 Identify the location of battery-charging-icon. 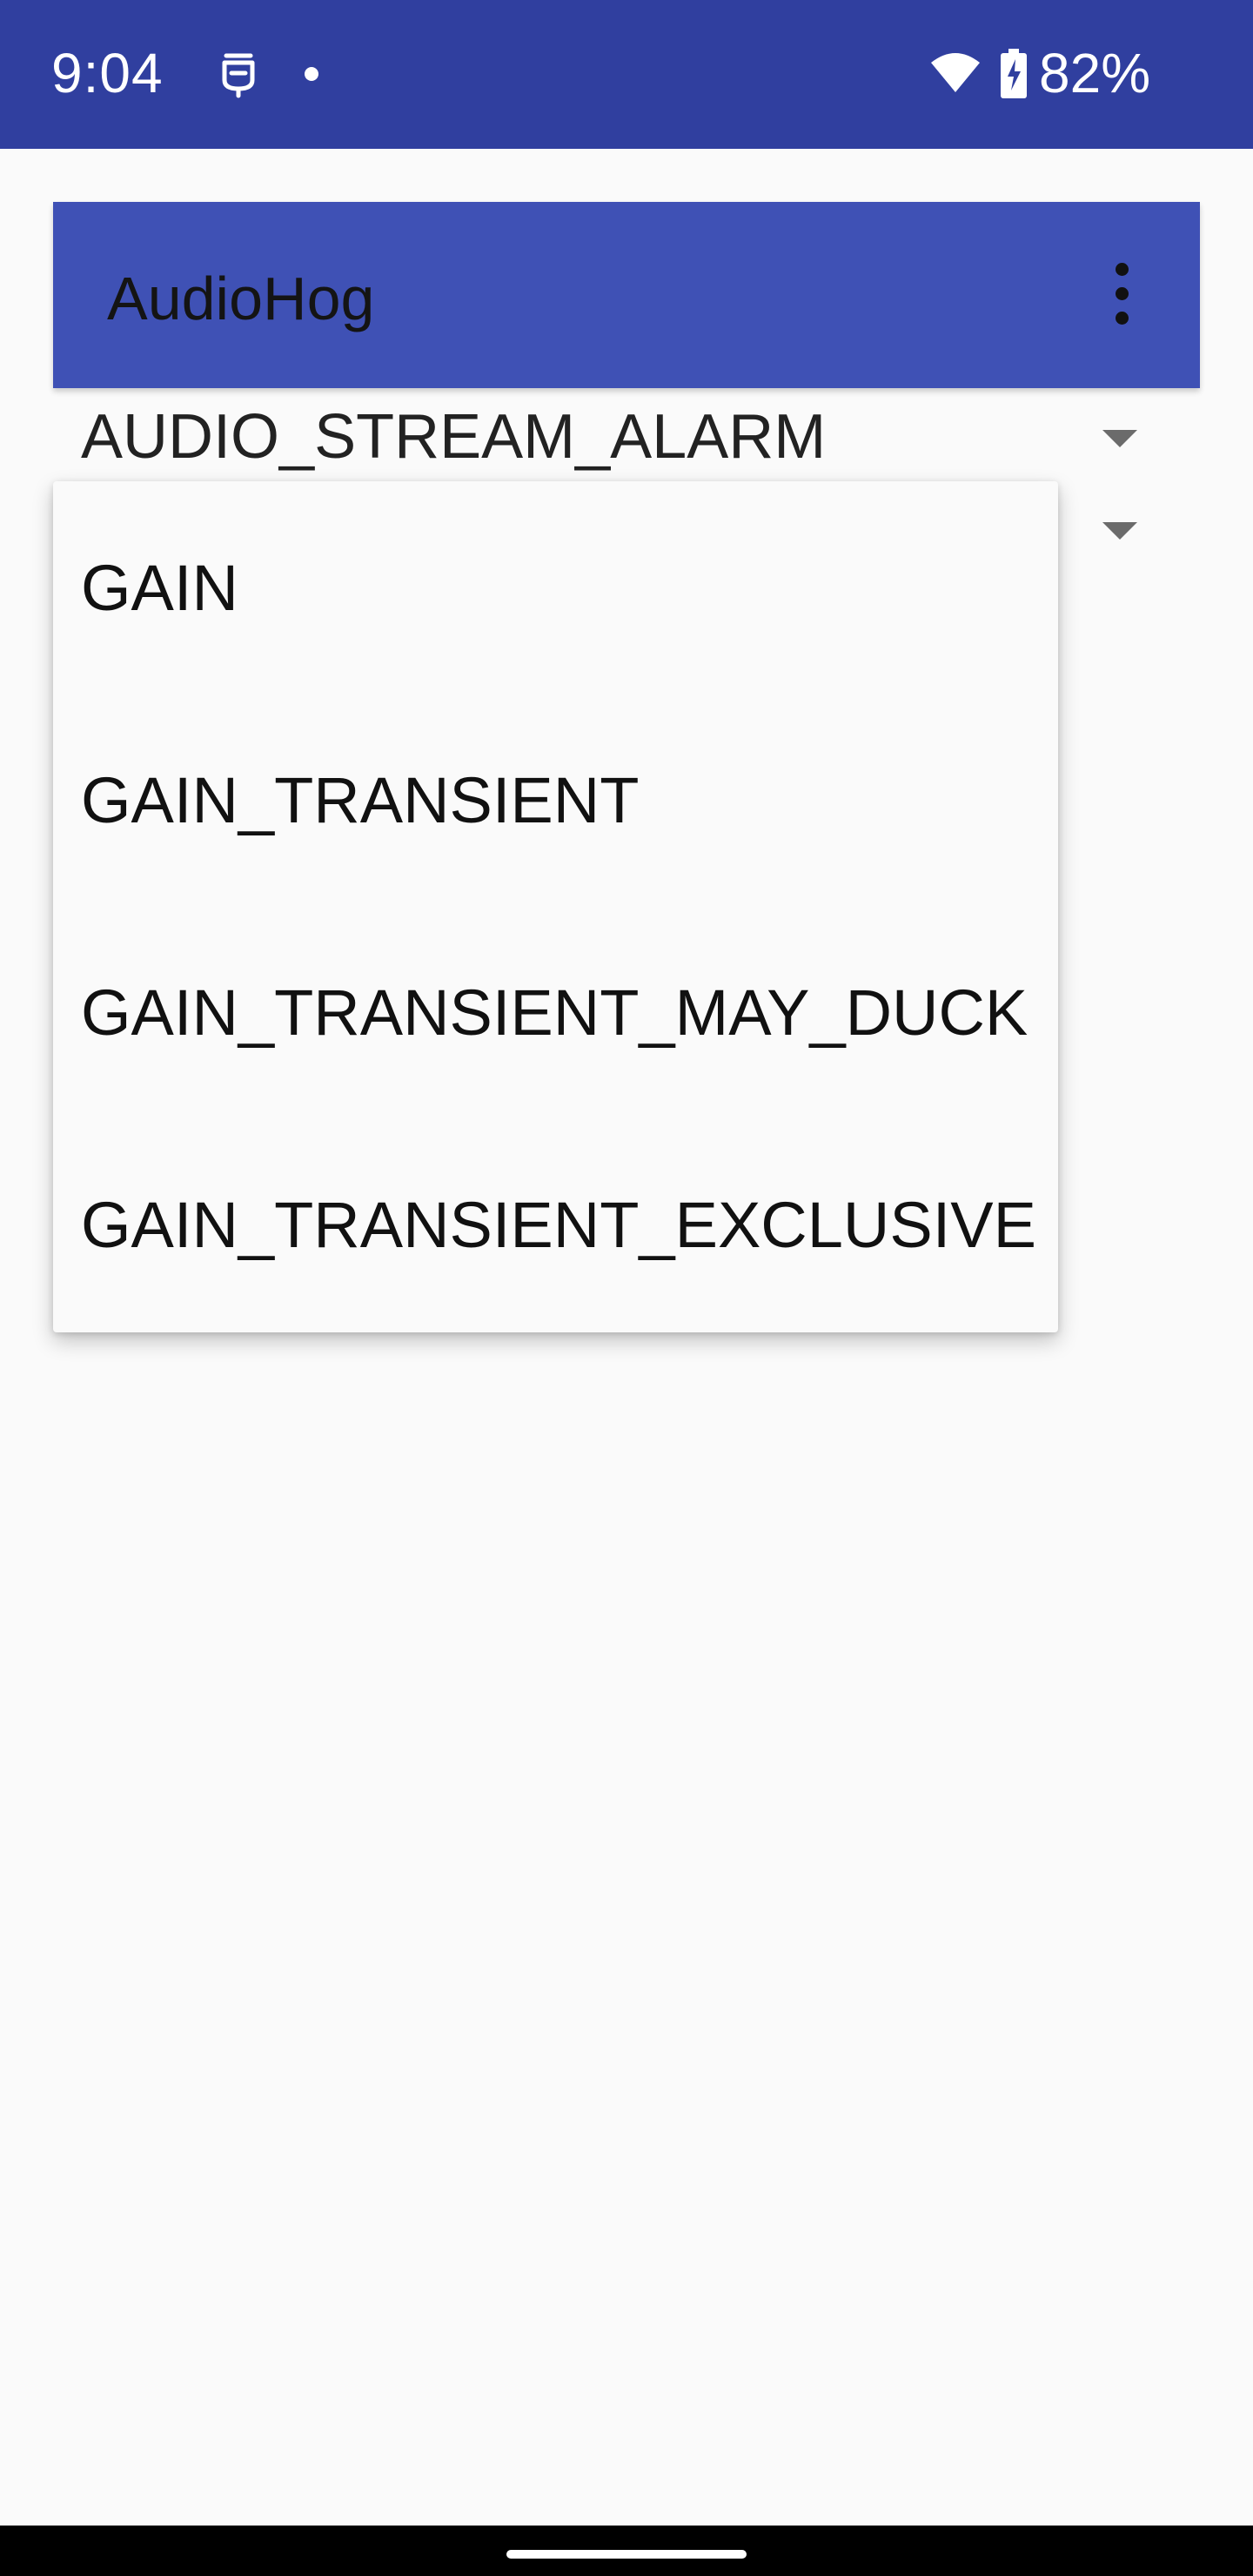
(1014, 73).